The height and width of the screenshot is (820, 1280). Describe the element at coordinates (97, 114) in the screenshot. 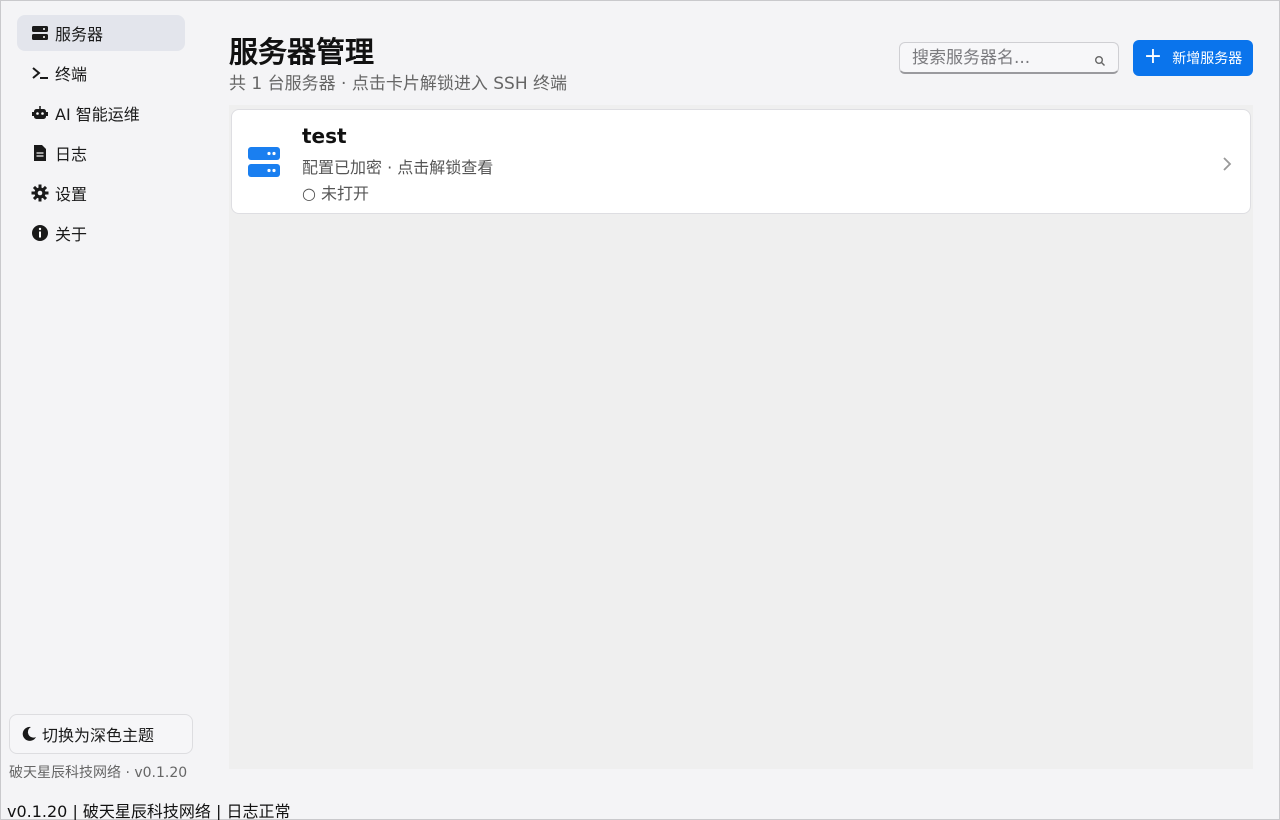

I see `sidebar-item-label: AI 智能运维` at that location.